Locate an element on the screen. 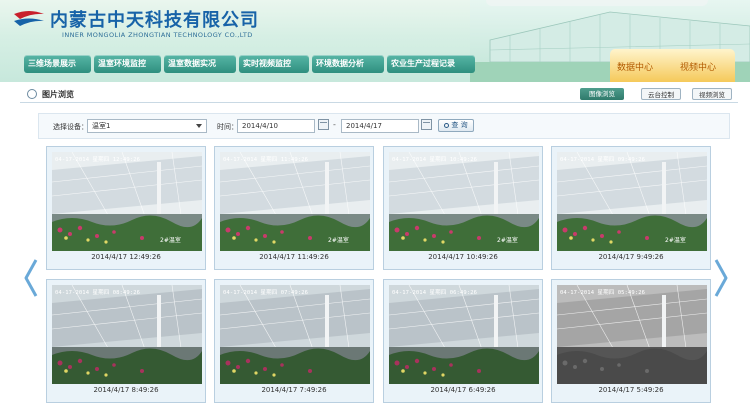  greenhouse-photo: 04-17-2014 星期四 06:49:26 is located at coordinates (464, 334).